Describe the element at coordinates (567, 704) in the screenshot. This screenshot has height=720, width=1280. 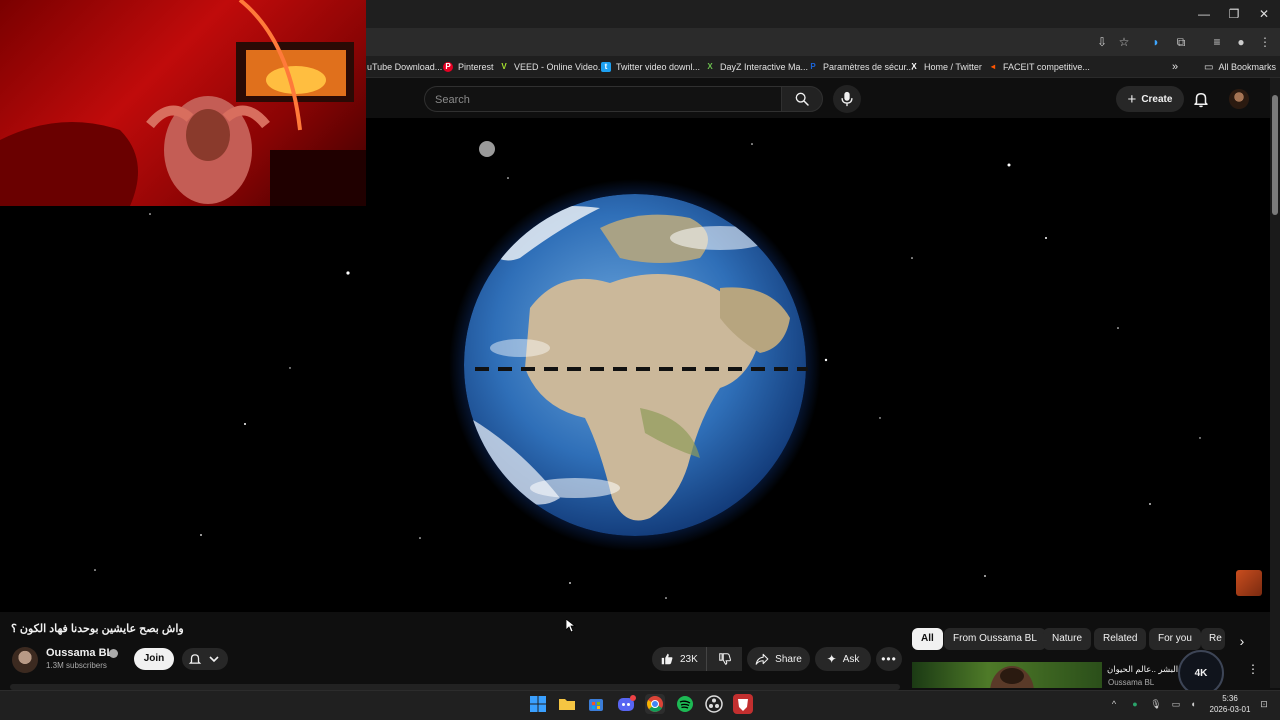
I see `file-explorer-icon` at that location.